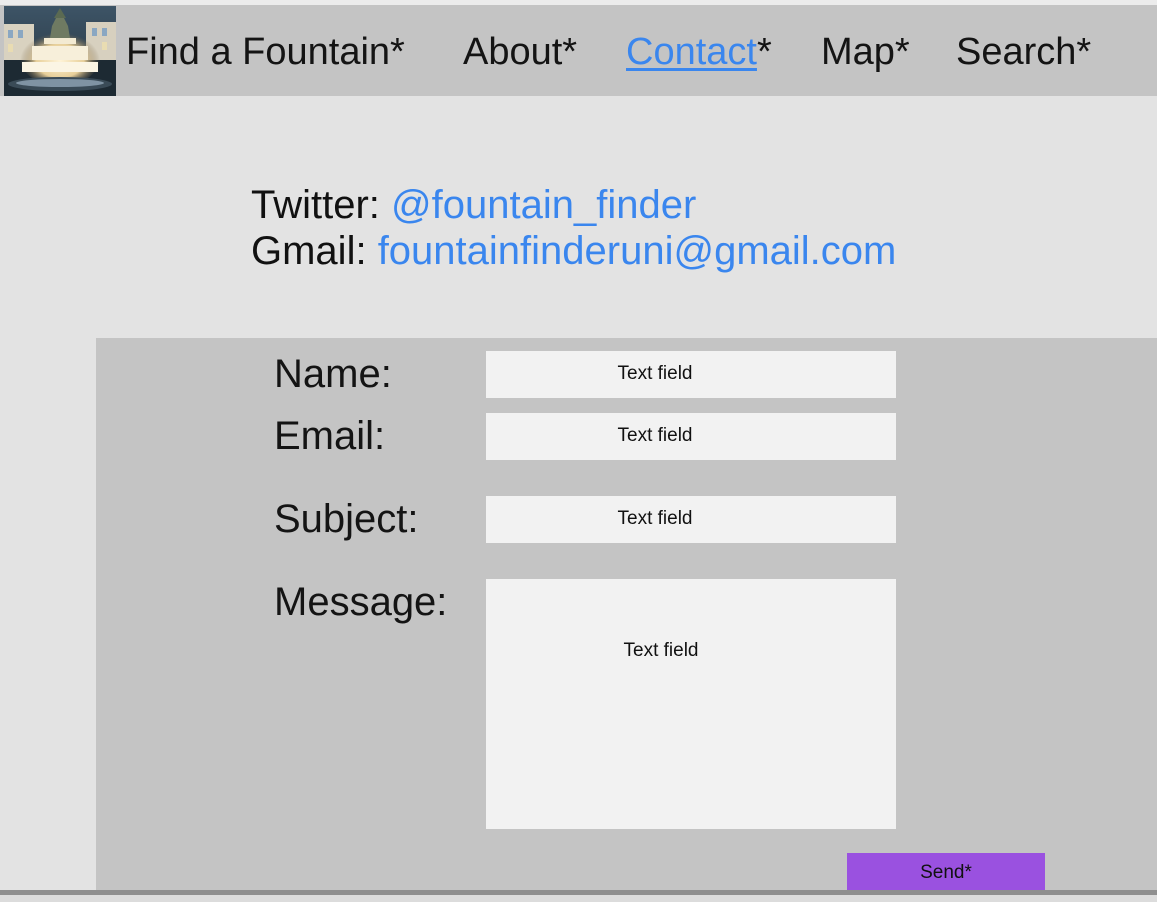 The image size is (1157, 902). Describe the element at coordinates (691, 52) in the screenshot. I see `nav-contact-link: Contact` at that location.